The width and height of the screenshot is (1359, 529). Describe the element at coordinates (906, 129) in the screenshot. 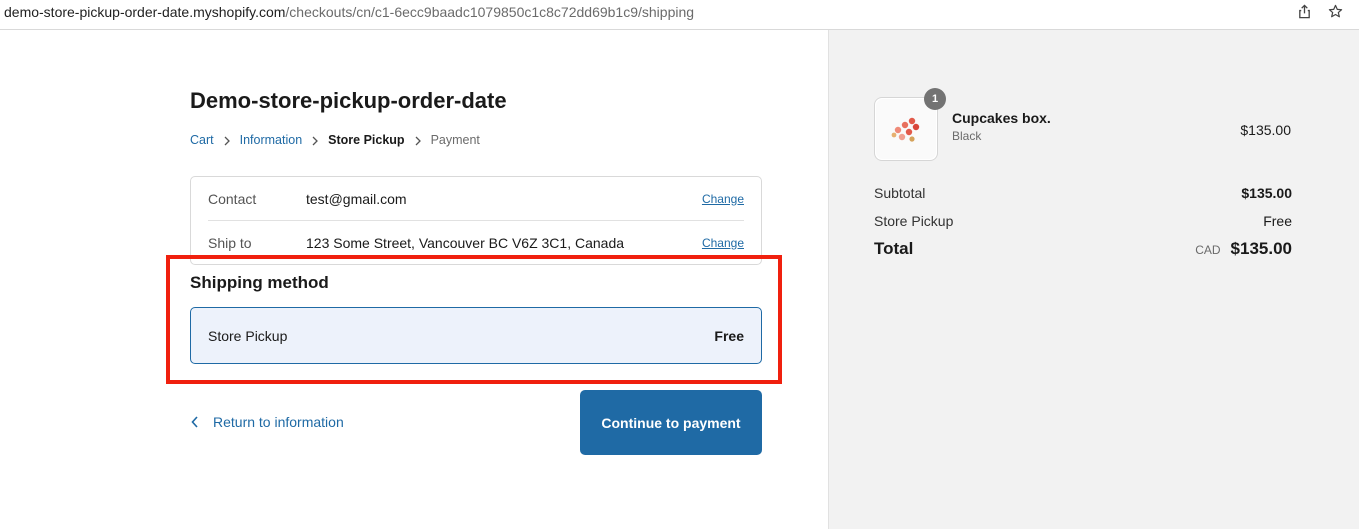

I see `product-image` at that location.